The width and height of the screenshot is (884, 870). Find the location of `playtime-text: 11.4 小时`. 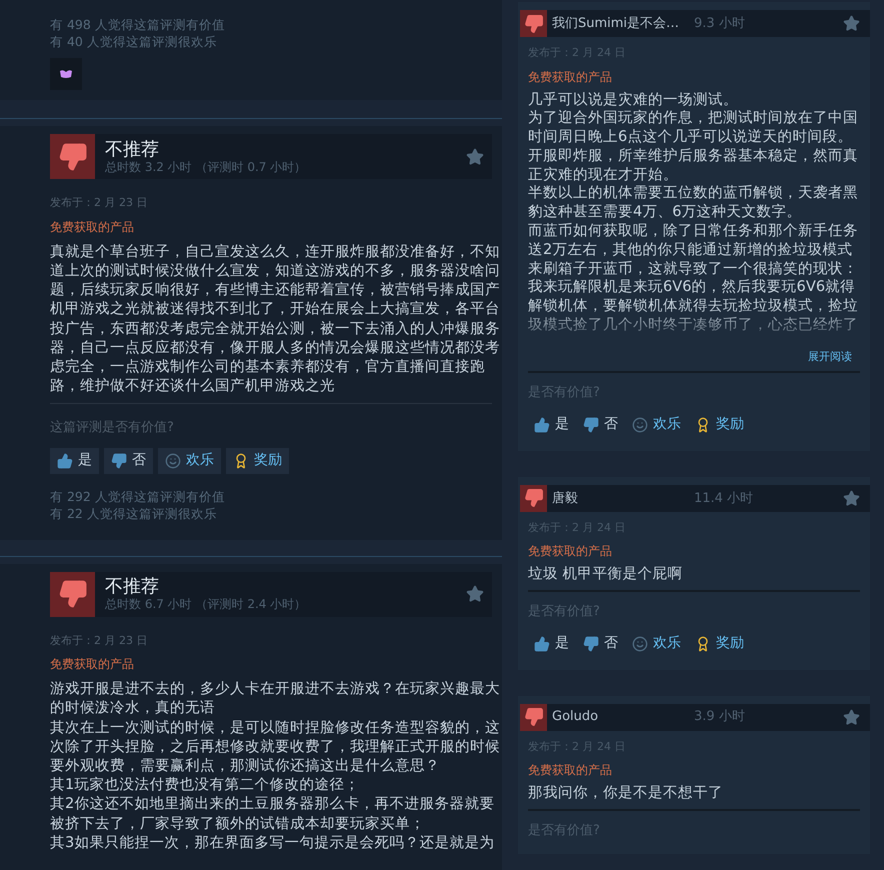

playtime-text: 11.4 小时 is located at coordinates (724, 499).